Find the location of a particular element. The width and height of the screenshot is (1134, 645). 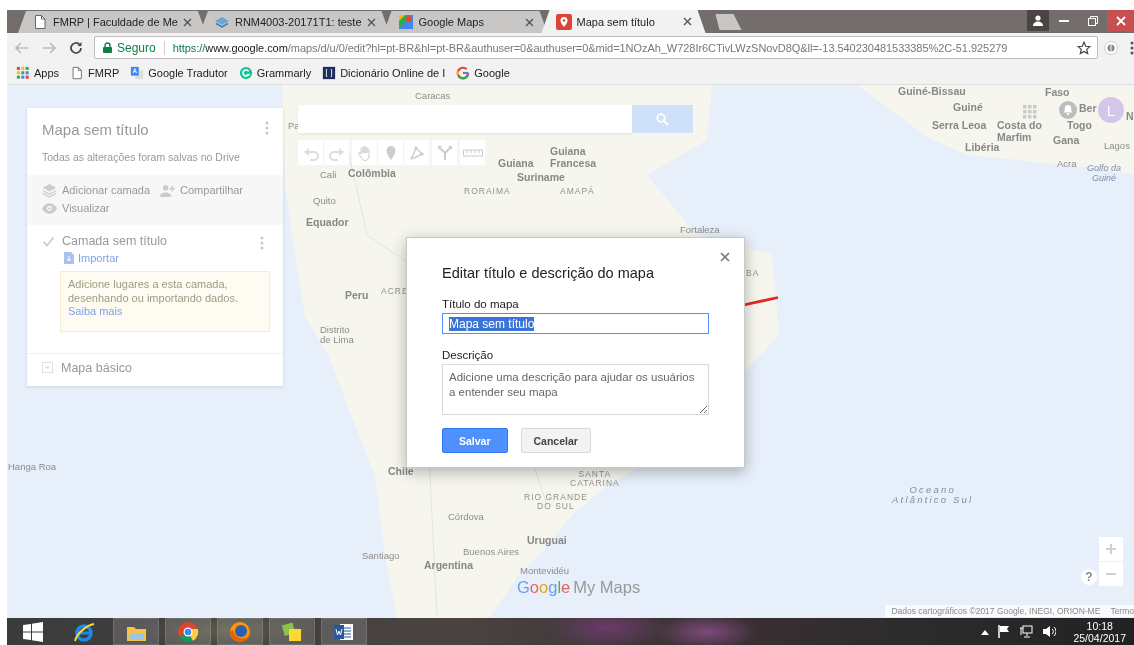

map-icon is located at coordinates (405, 22).